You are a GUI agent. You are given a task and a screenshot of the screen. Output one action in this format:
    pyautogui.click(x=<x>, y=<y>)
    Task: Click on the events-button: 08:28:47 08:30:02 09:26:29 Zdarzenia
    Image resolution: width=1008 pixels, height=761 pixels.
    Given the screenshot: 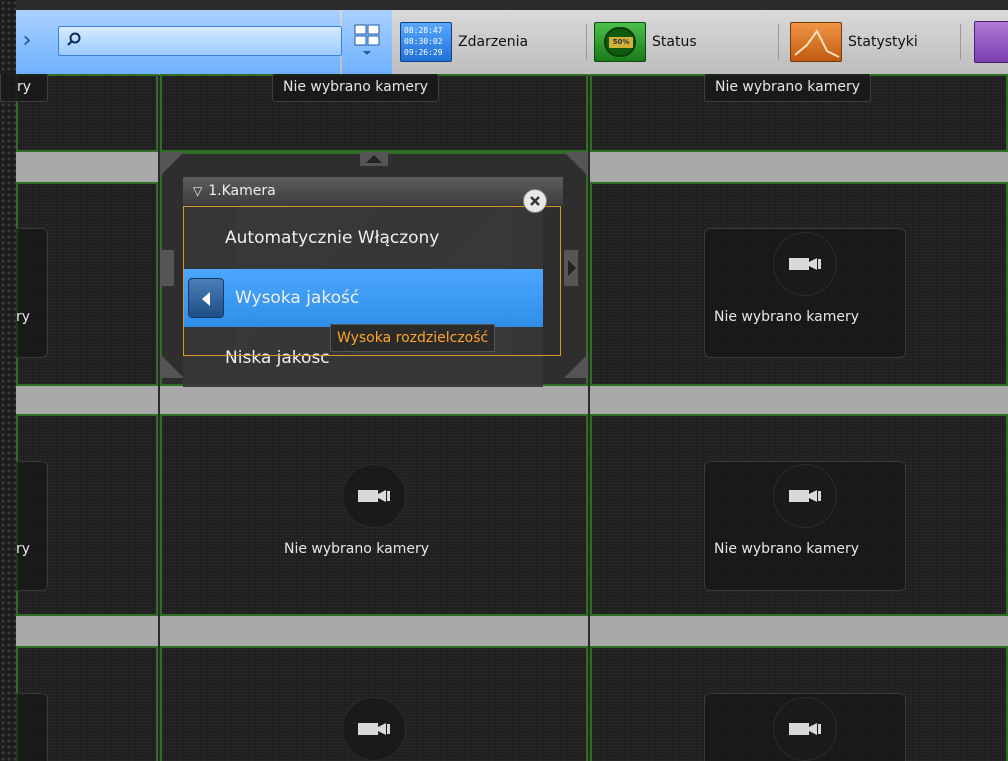 What is the action you would take?
    pyautogui.click(x=464, y=42)
    